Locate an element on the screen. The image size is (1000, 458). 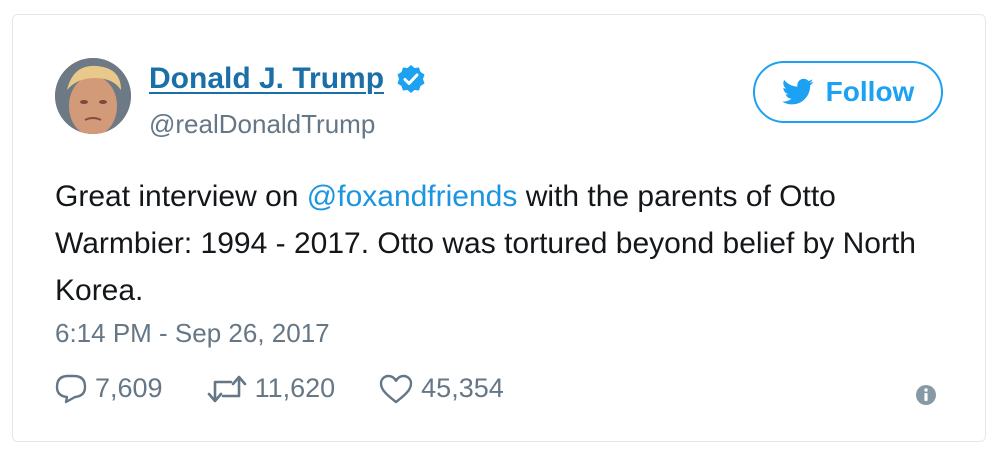
twitter-bird-icon is located at coordinates (797, 92).